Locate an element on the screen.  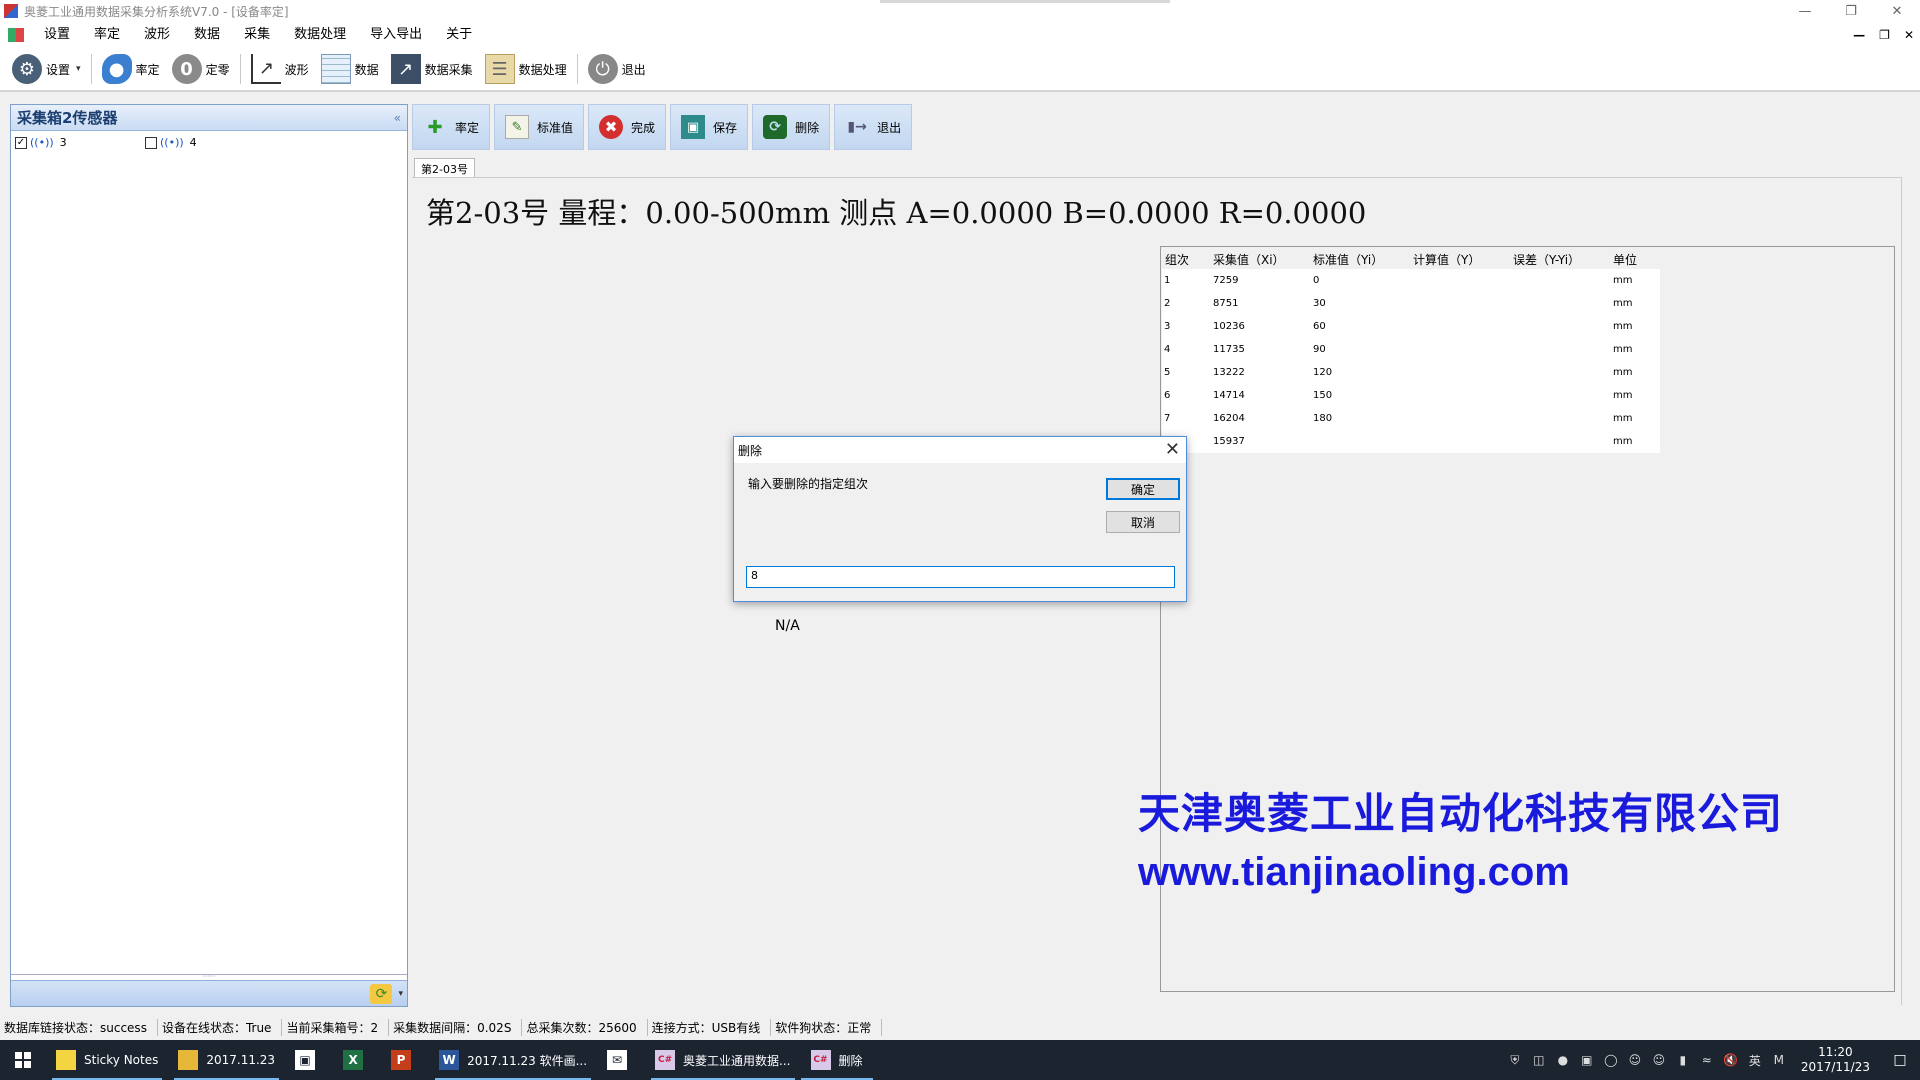
standard-value-button: ✎ 标准值 is located at coordinates (539, 127).